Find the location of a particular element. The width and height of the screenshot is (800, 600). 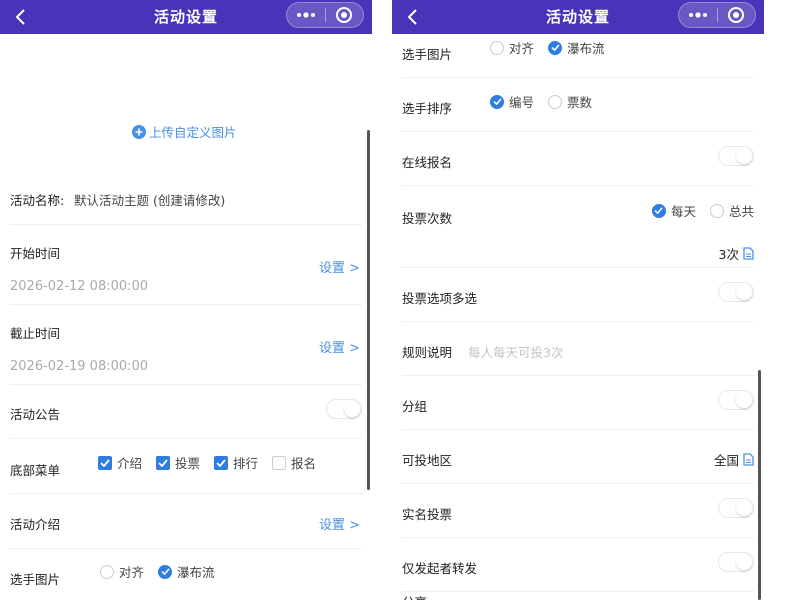

forward-only-label: 仅发起者转发 is located at coordinates (440, 568).